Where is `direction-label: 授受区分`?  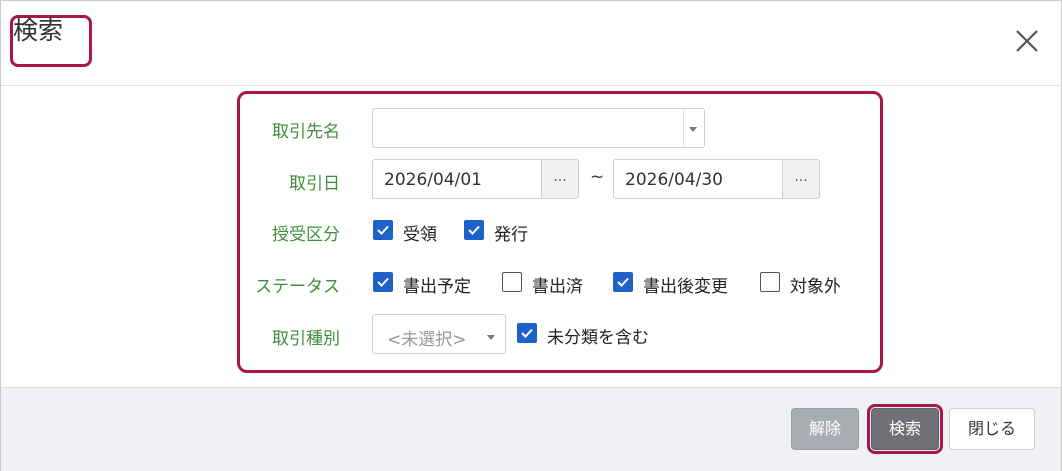 direction-label: 授受区分 is located at coordinates (306, 235).